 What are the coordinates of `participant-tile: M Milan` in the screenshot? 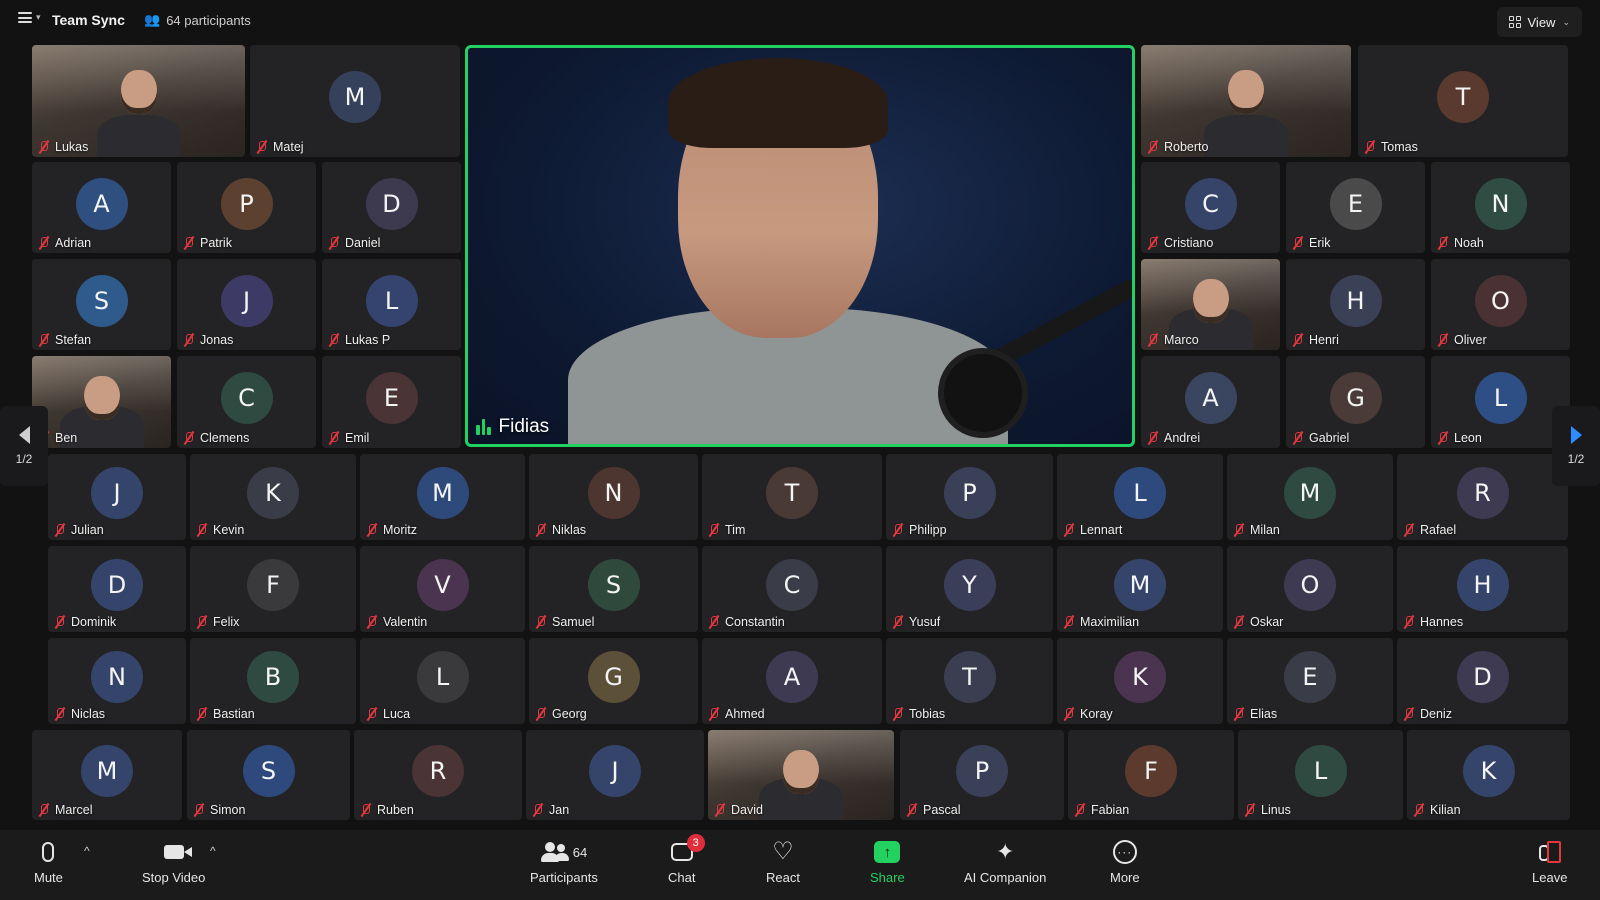 It's located at (1310, 497).